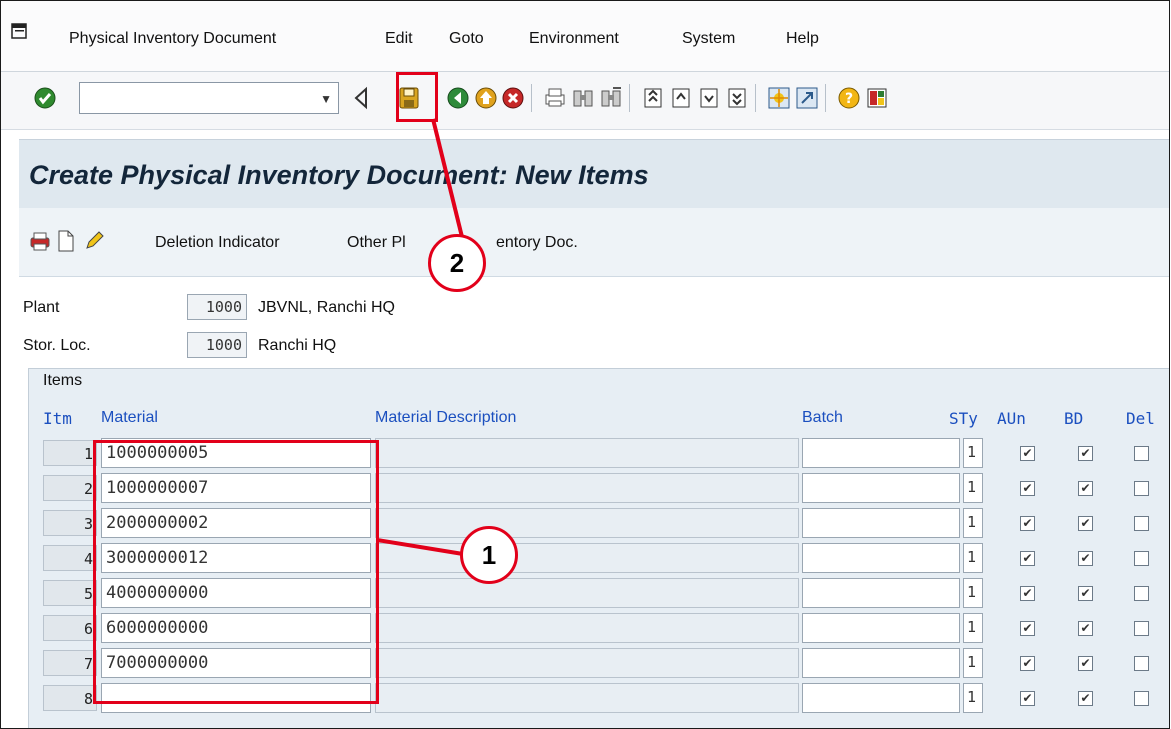  I want to click on column-header-batch: Batch, so click(822, 418).